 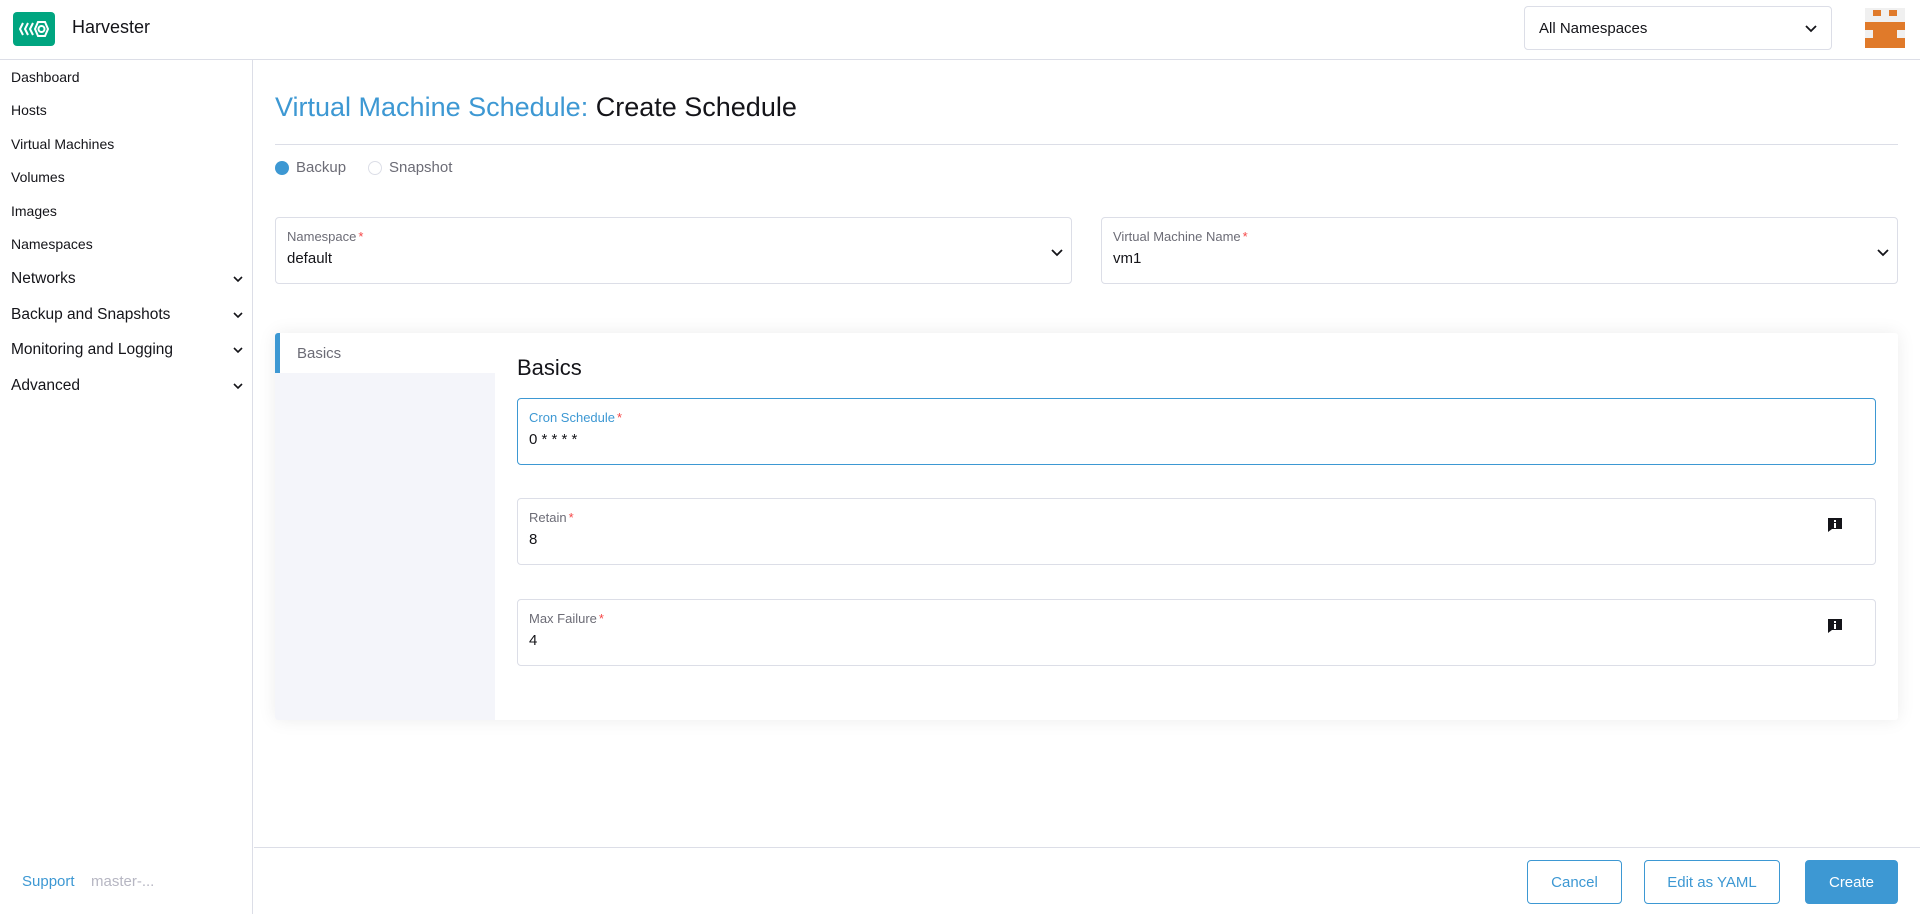 I want to click on vm-name-label: Virtual Machine Name *, so click(x=1180, y=236).